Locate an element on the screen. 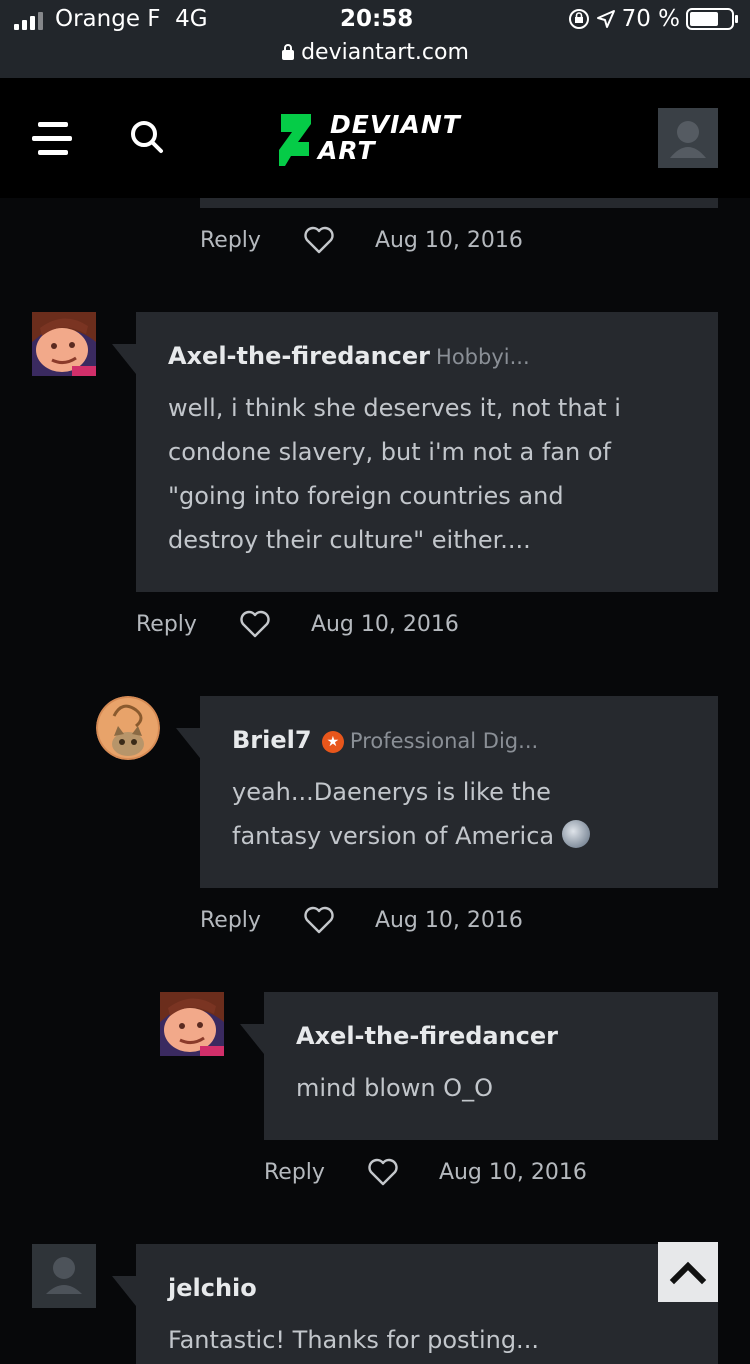 The width and height of the screenshot is (750, 1364). battery-icon is located at coordinates (712, 19).